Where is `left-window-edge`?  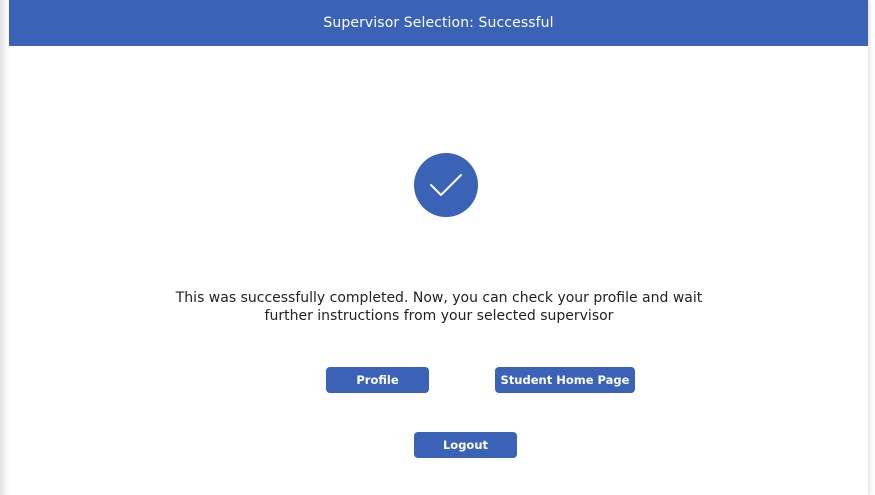
left-window-edge is located at coordinates (4, 247).